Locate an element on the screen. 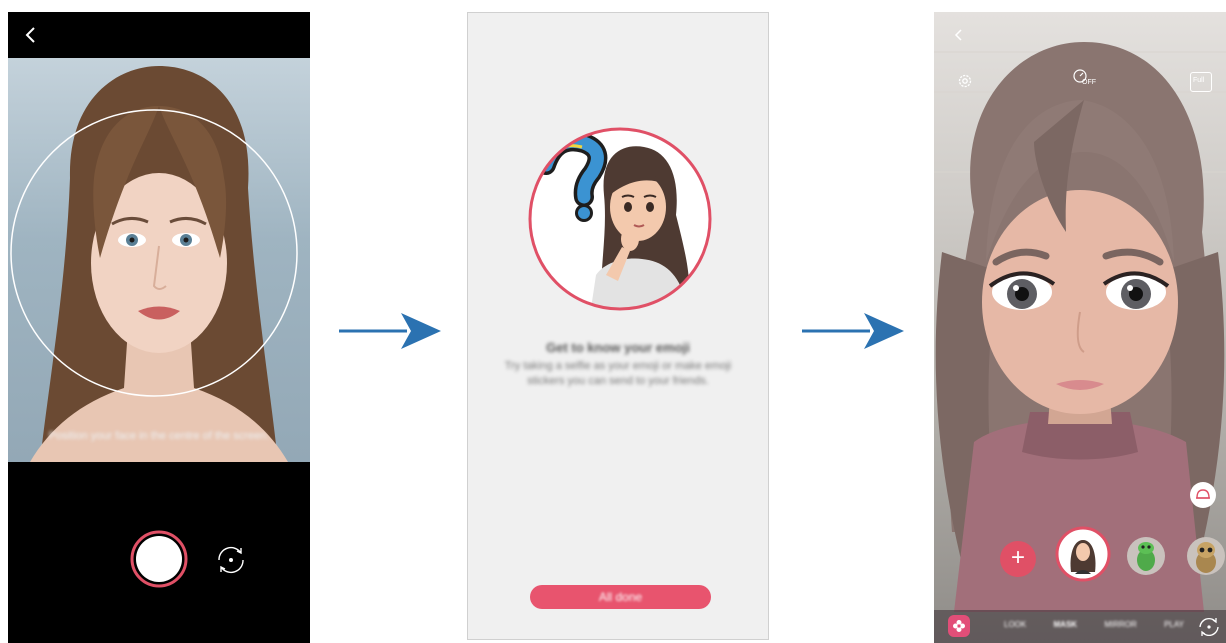 Image resolution: width=1226 pixels, height=643 pixels. intro-title: Get to know your emoji is located at coordinates (618, 347).